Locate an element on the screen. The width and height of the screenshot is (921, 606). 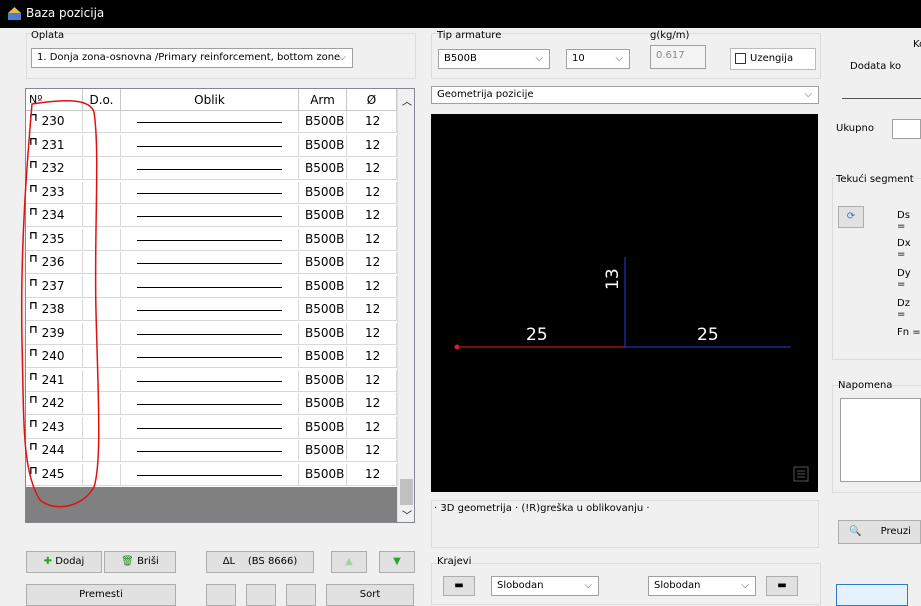
dz-label: Dz = is located at coordinates (903, 309).